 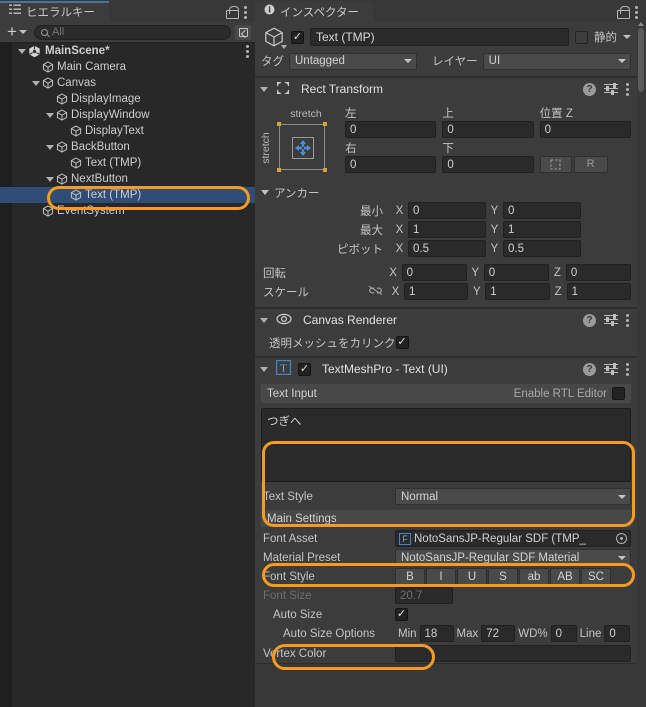 I want to click on font-style-ab-button: AB, so click(x=565, y=576).